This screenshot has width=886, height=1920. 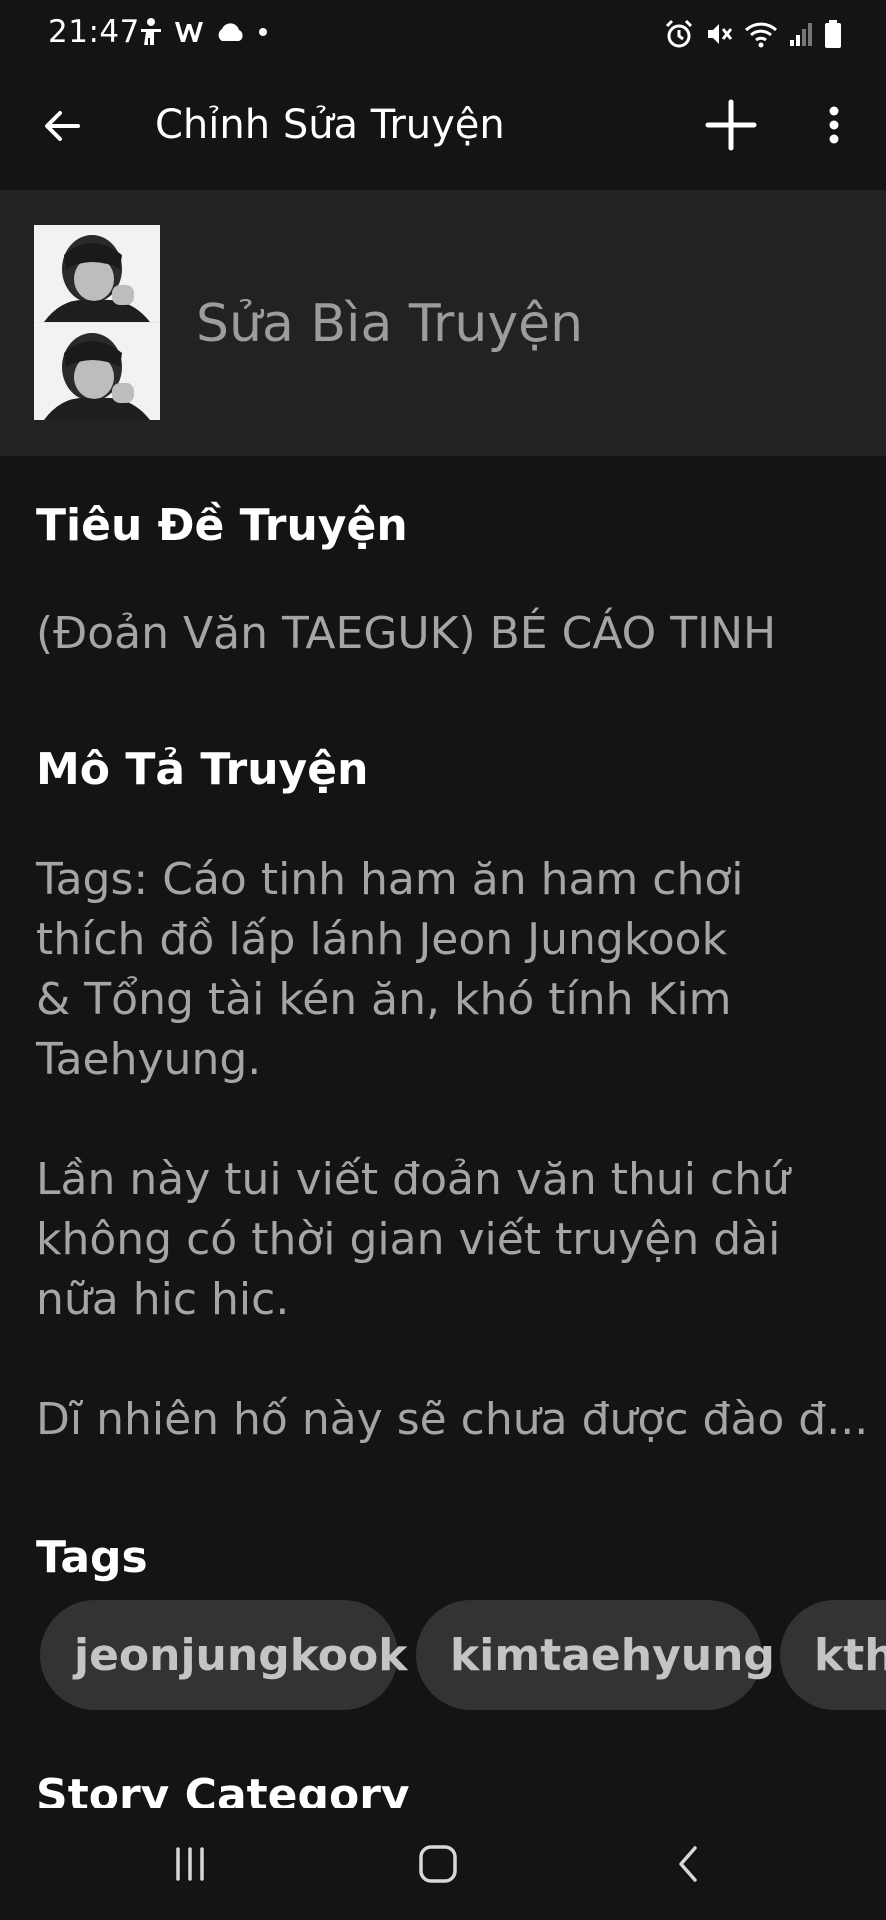 I want to click on arrow-left-icon, so click(x=62, y=128).